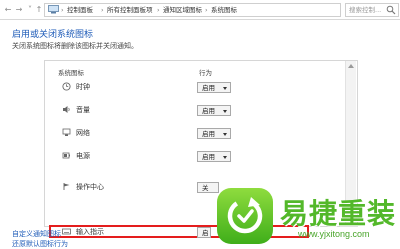 This screenshot has height=249, width=400. Describe the element at coordinates (83, 133) in the screenshot. I see `row-label-network: 网络` at that location.